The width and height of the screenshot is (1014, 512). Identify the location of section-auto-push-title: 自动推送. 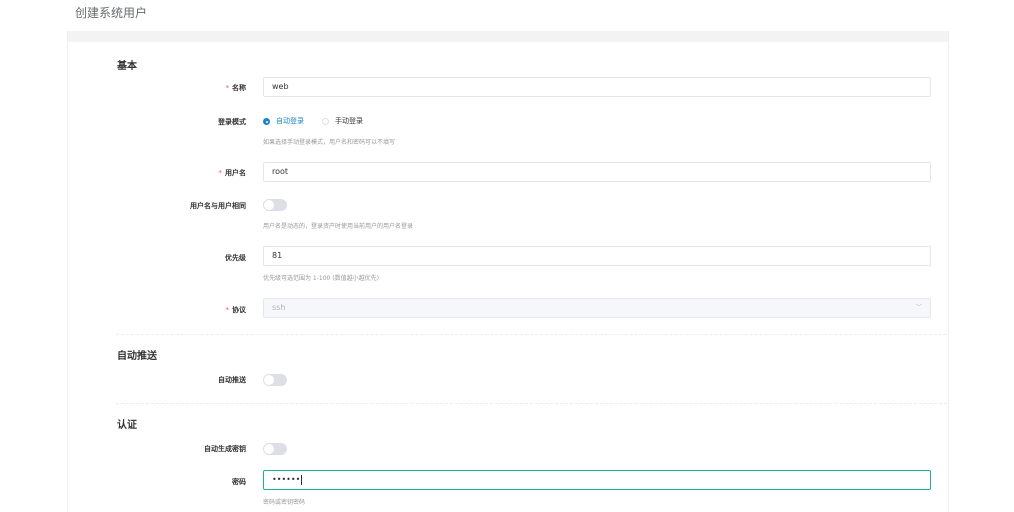
(137, 356).